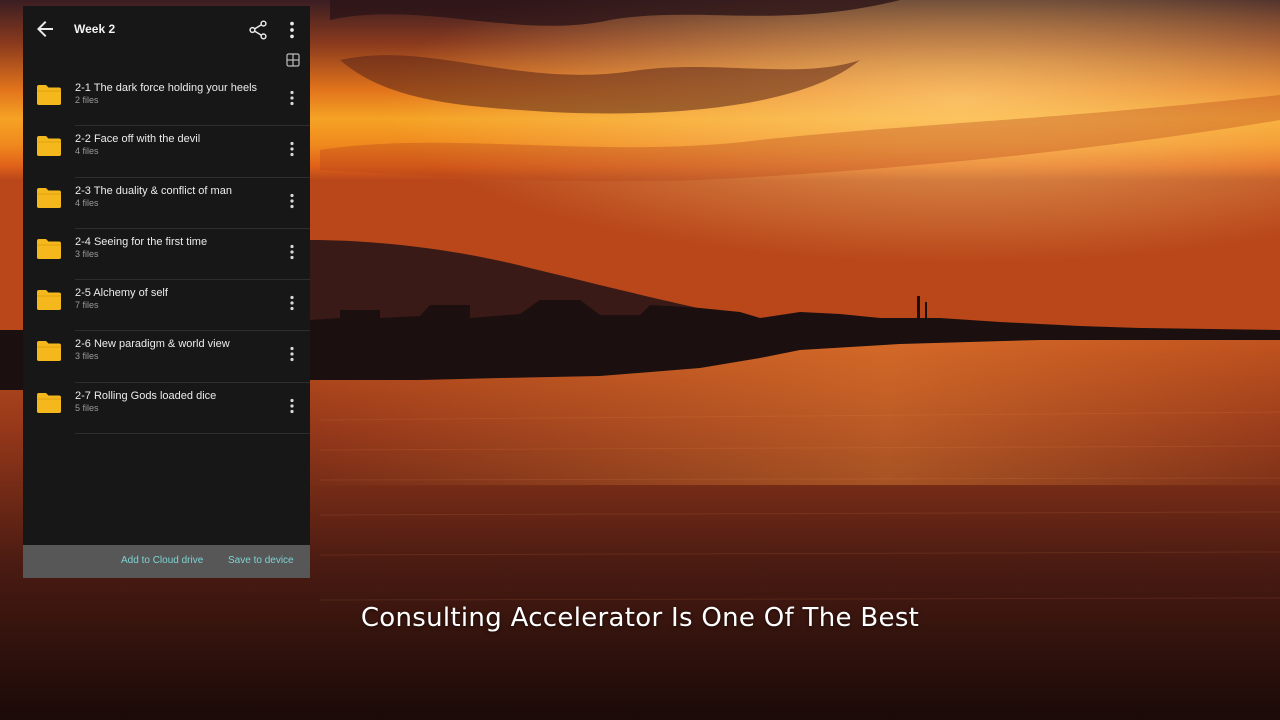  I want to click on folder-row: 2-2 Face off with the devil 4 files, so click(166, 152).